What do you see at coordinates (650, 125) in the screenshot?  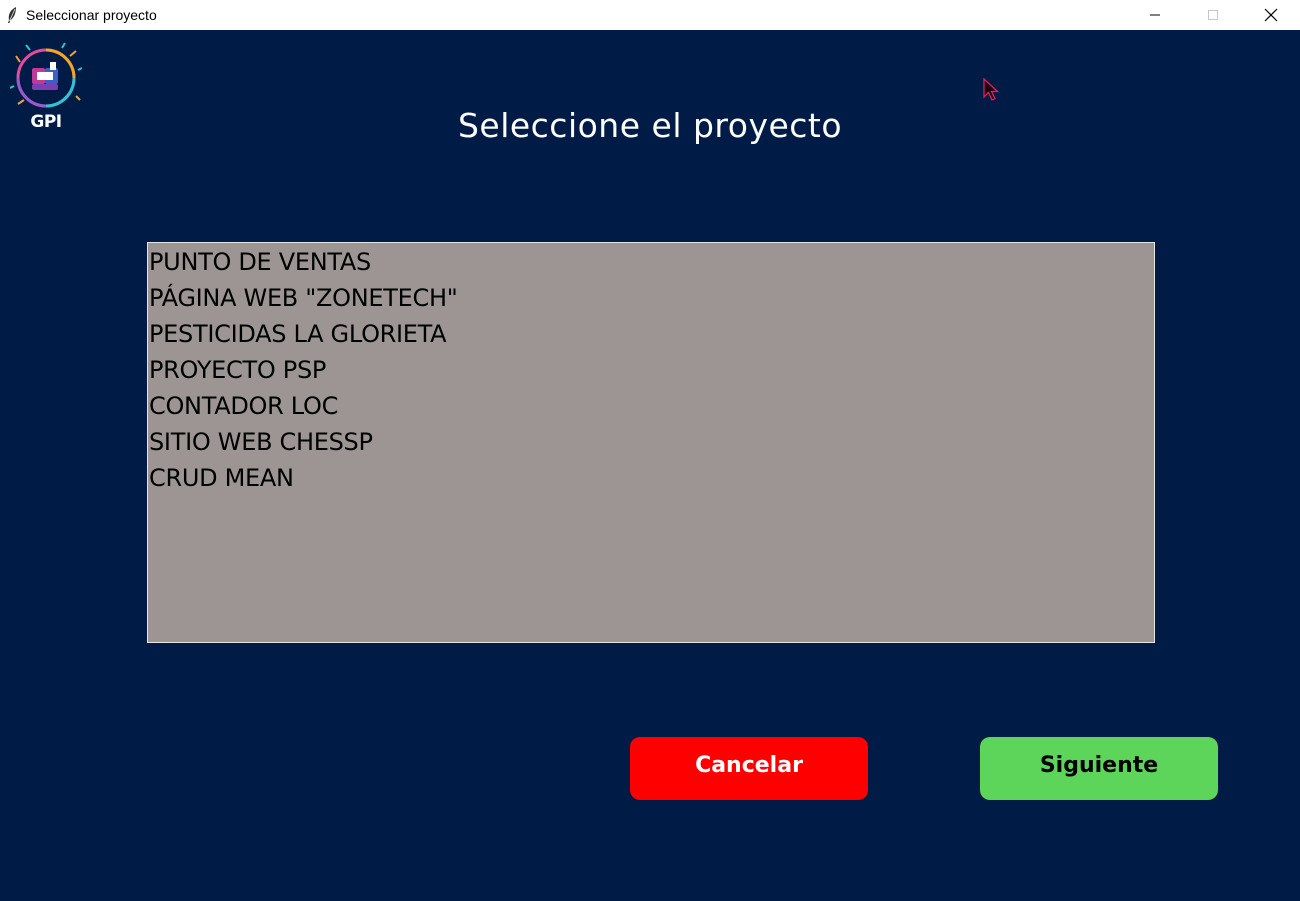 I see `page-title: Seleccione el proyecto` at bounding box center [650, 125].